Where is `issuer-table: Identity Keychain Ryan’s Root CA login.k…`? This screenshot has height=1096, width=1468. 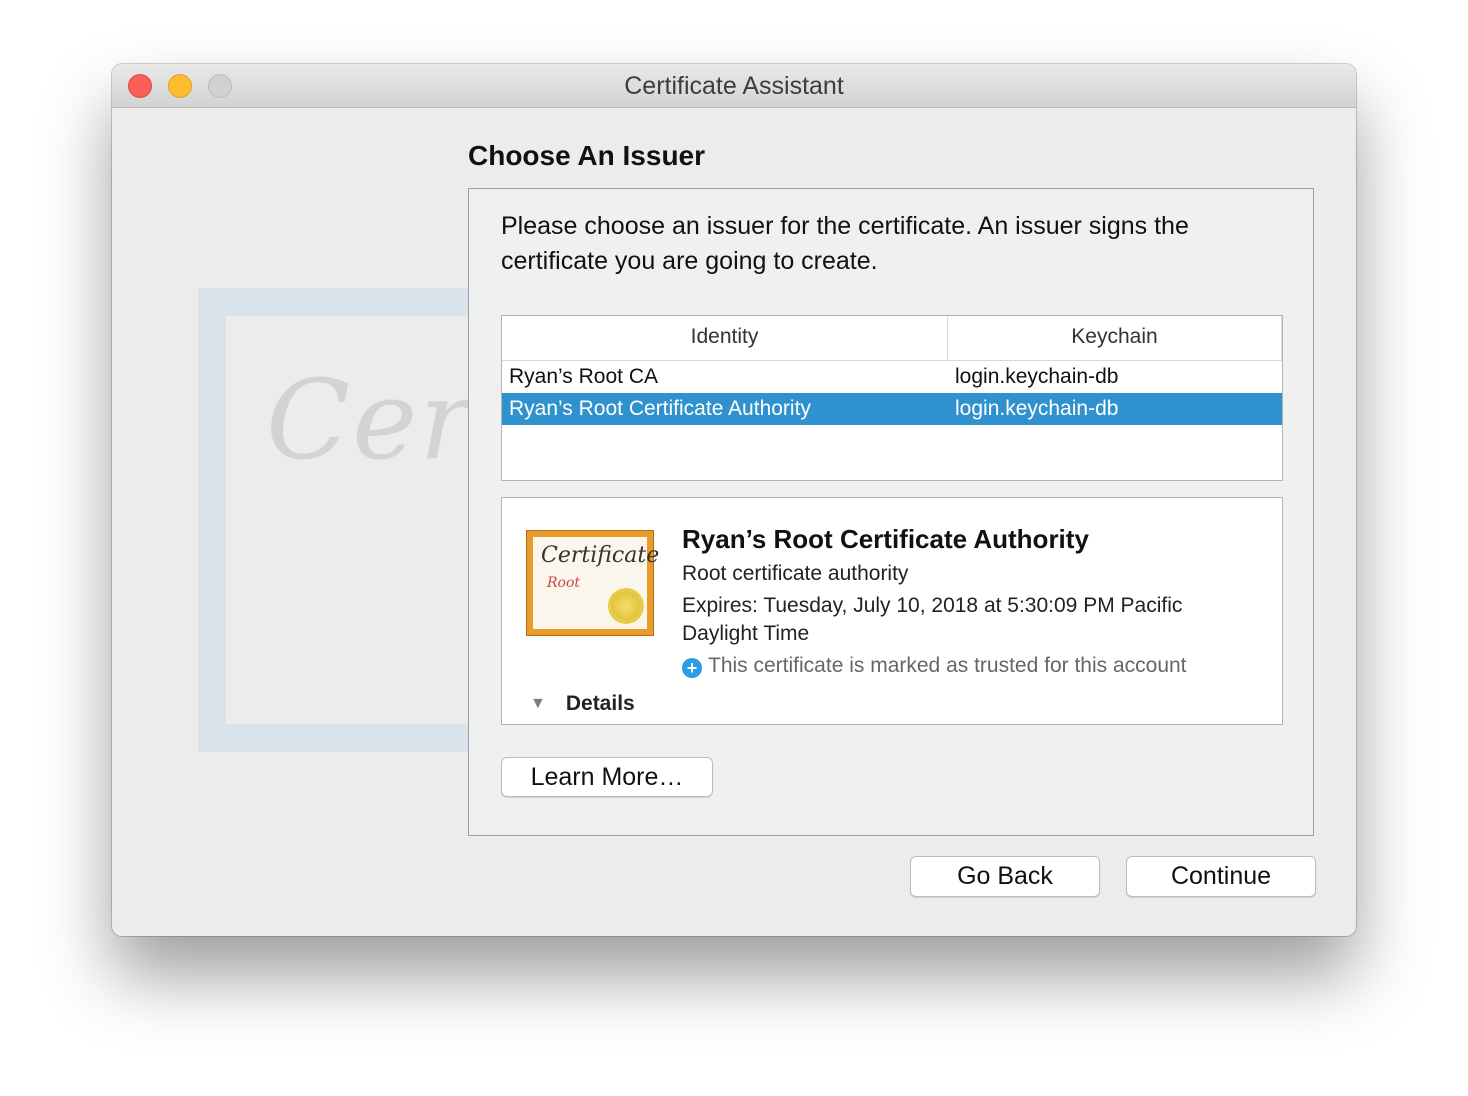
issuer-table: Identity Keychain Ryan’s Root CA login.k… is located at coordinates (892, 398).